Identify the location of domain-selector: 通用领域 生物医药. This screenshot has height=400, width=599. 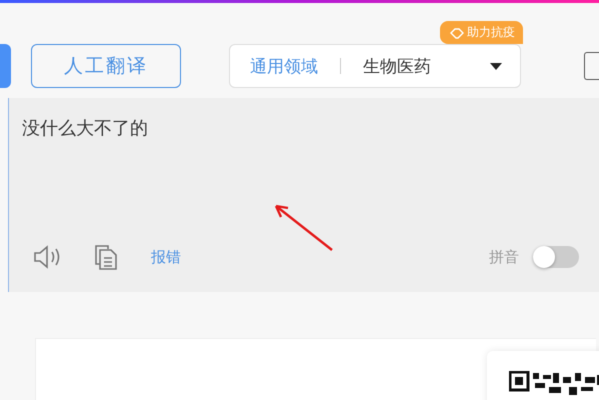
(375, 66).